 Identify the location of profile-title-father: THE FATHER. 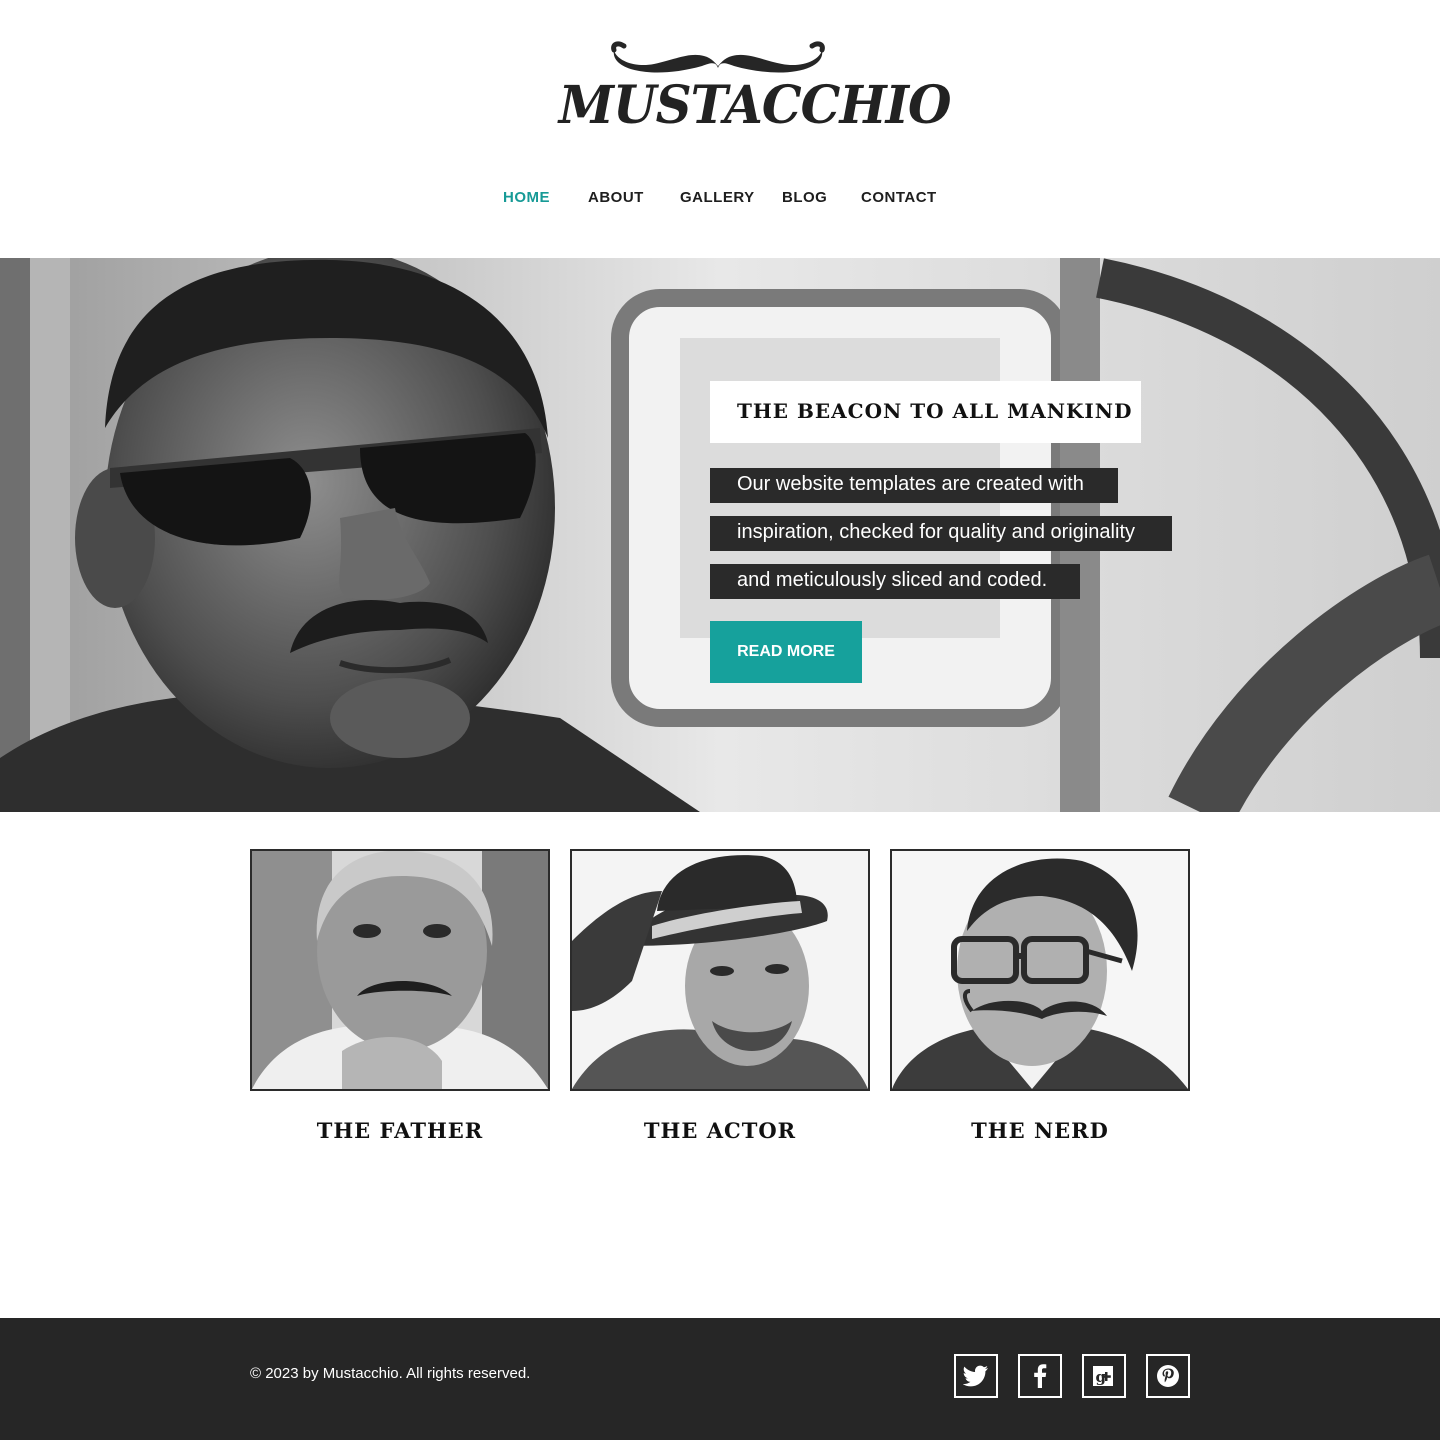
(400, 1130).